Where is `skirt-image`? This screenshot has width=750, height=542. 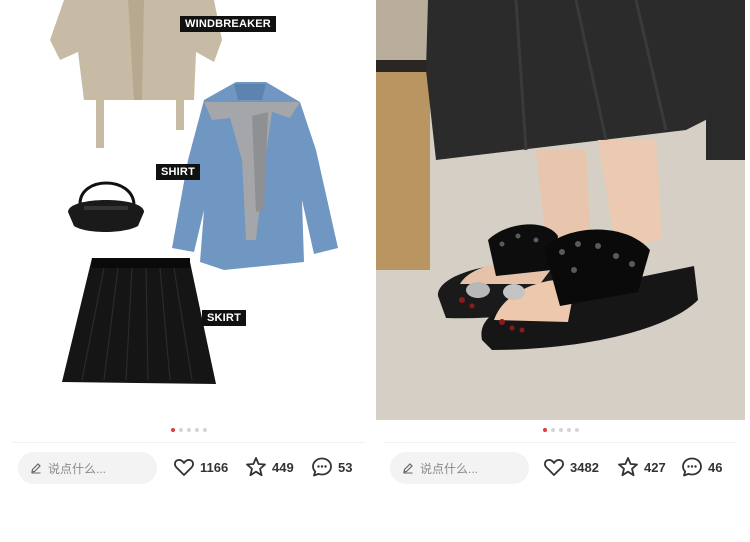 skirt-image is located at coordinates (139, 321).